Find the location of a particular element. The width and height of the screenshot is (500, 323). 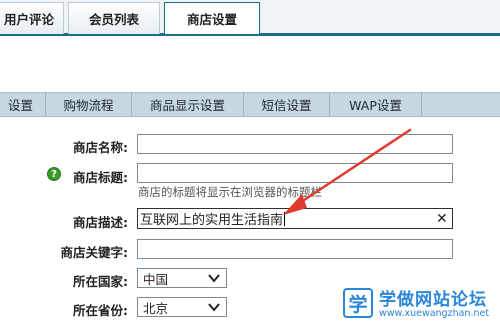

annotation-arrow is located at coordinates (347, 171).